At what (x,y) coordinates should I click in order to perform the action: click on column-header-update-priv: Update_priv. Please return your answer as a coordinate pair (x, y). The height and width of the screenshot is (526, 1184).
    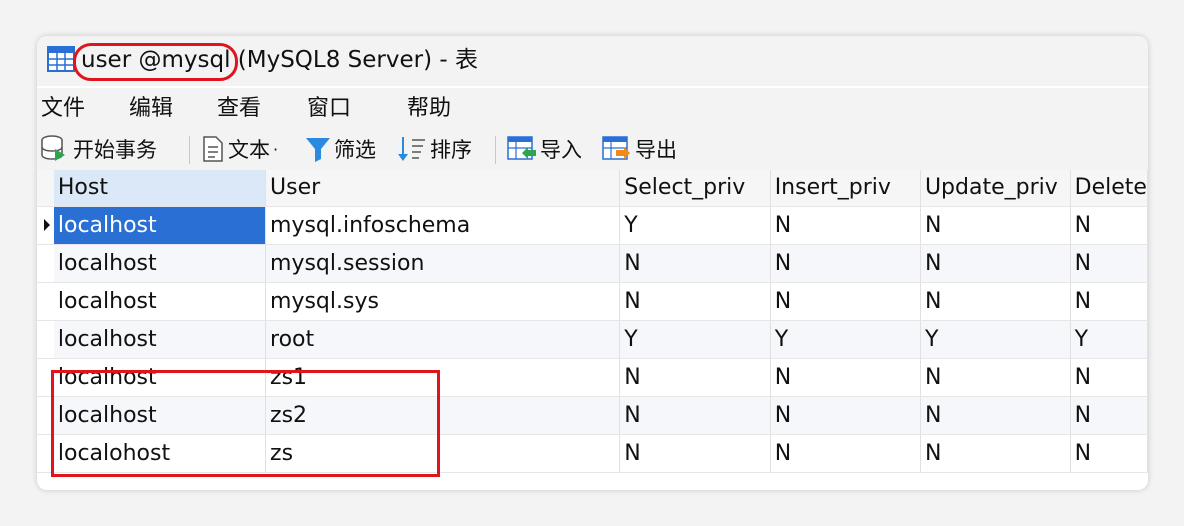
    Looking at the image, I should click on (995, 188).